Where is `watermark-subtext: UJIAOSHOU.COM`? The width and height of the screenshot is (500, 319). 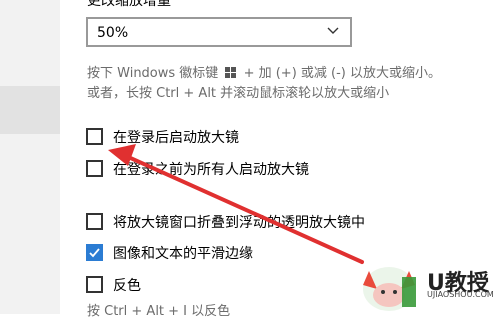
watermark-subtext: UJIAOSHOU.COM is located at coordinates (460, 294).